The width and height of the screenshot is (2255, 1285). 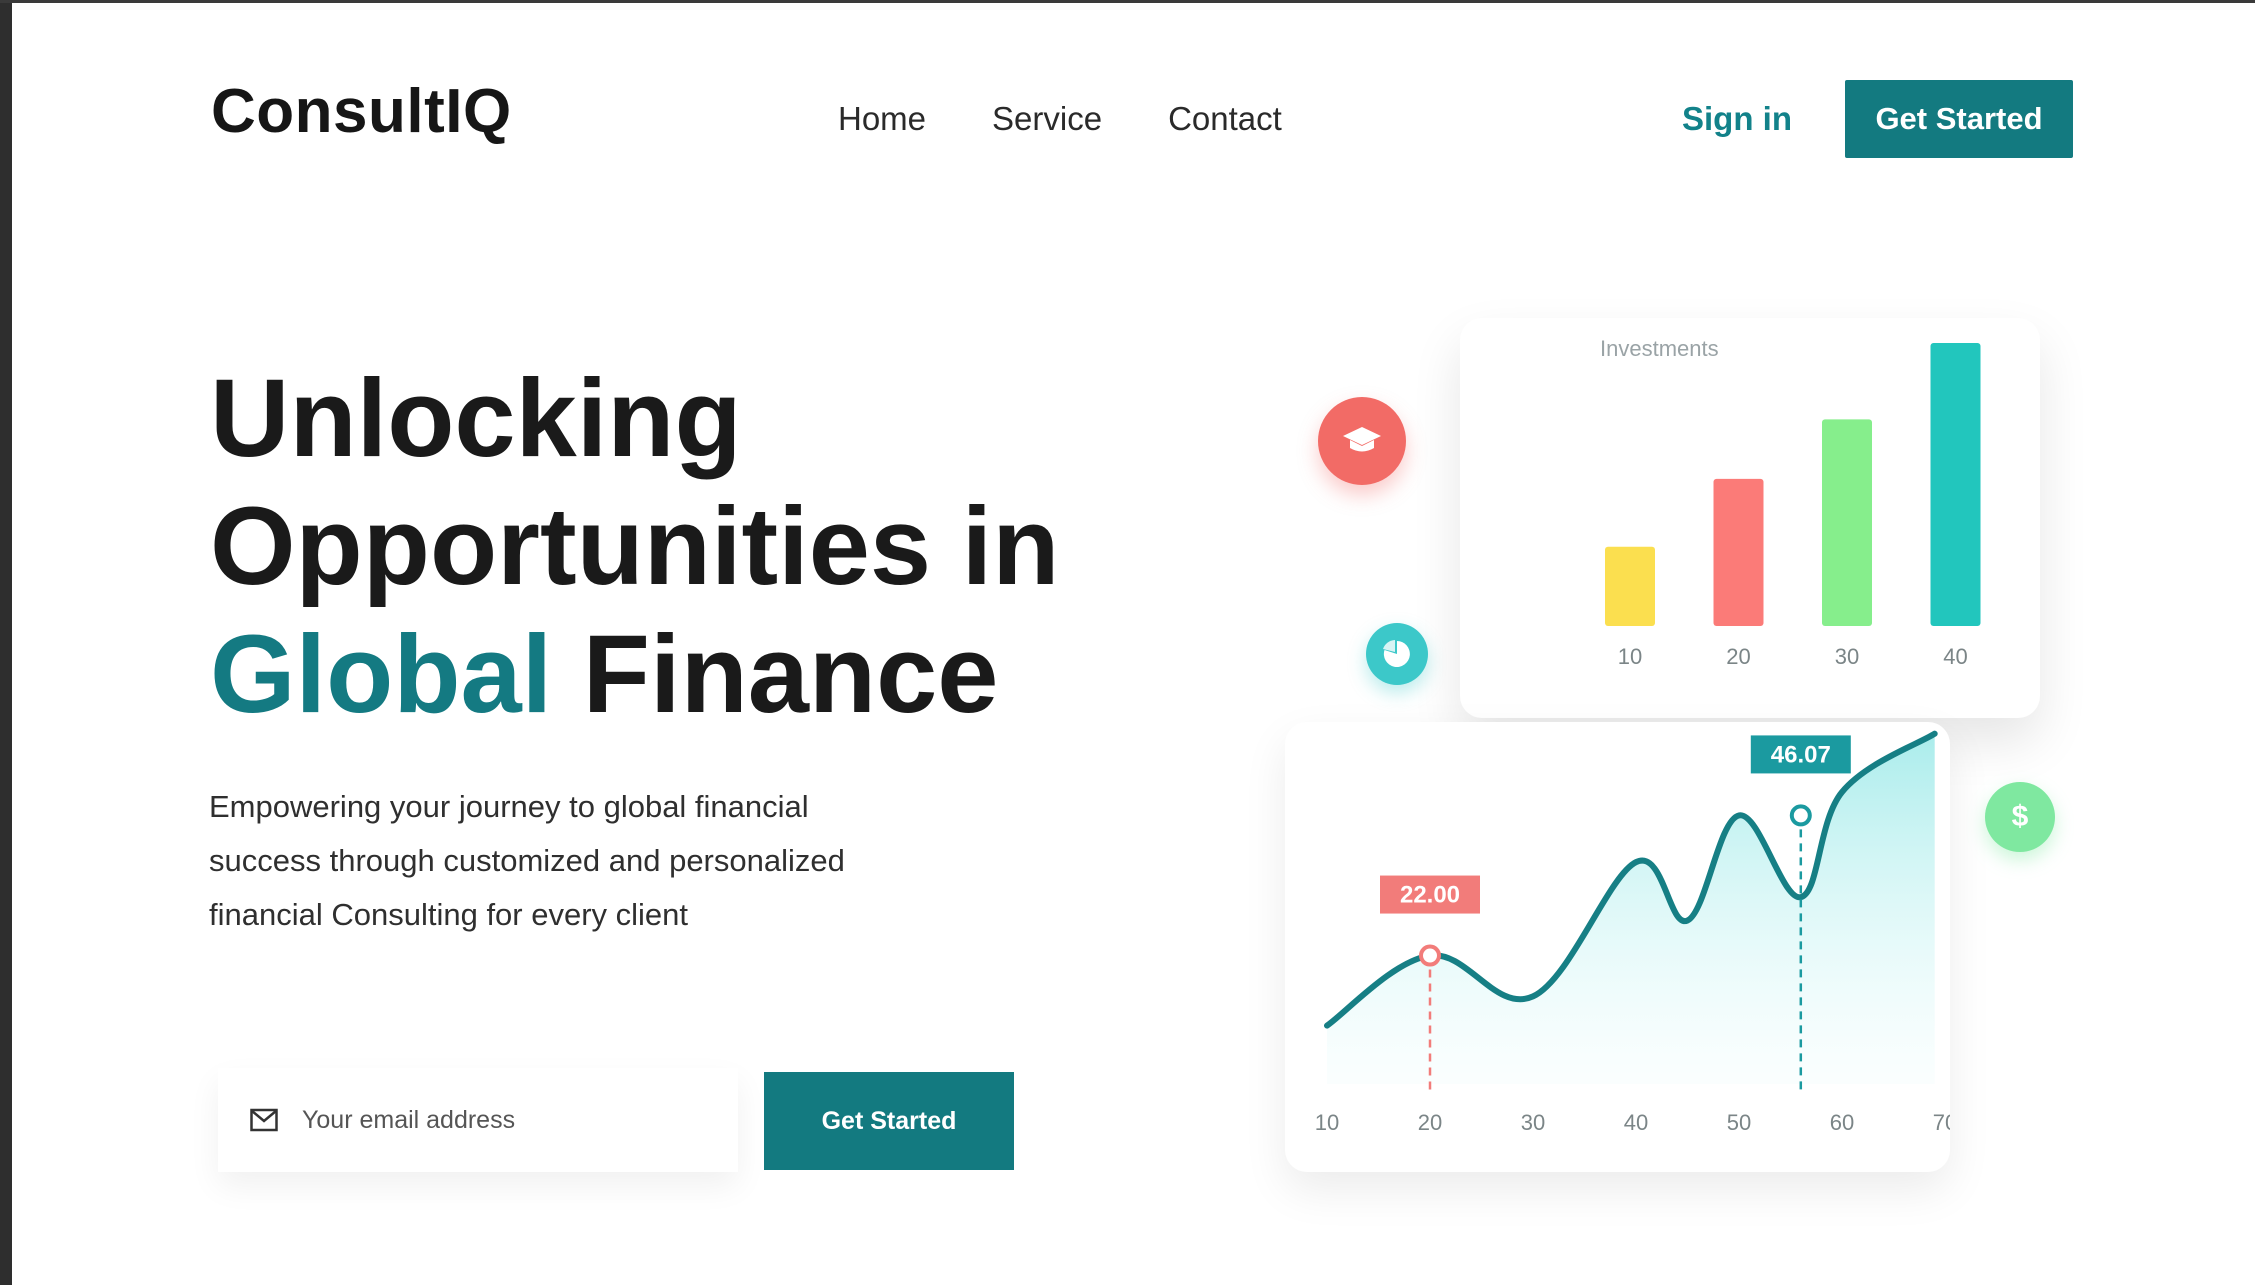 What do you see at coordinates (1959, 119) in the screenshot?
I see `get-started-header-button: Get Started` at bounding box center [1959, 119].